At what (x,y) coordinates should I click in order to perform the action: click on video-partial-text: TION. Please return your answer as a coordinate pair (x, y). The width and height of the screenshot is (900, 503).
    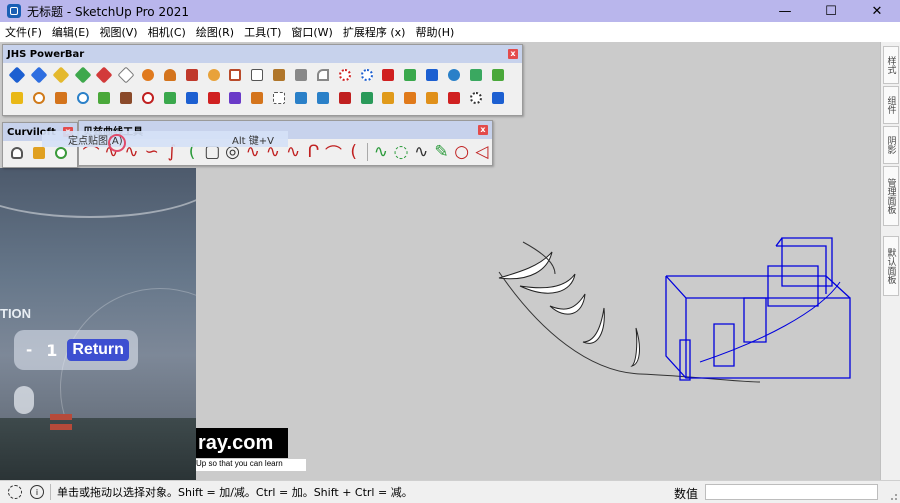
    Looking at the image, I should click on (16, 313).